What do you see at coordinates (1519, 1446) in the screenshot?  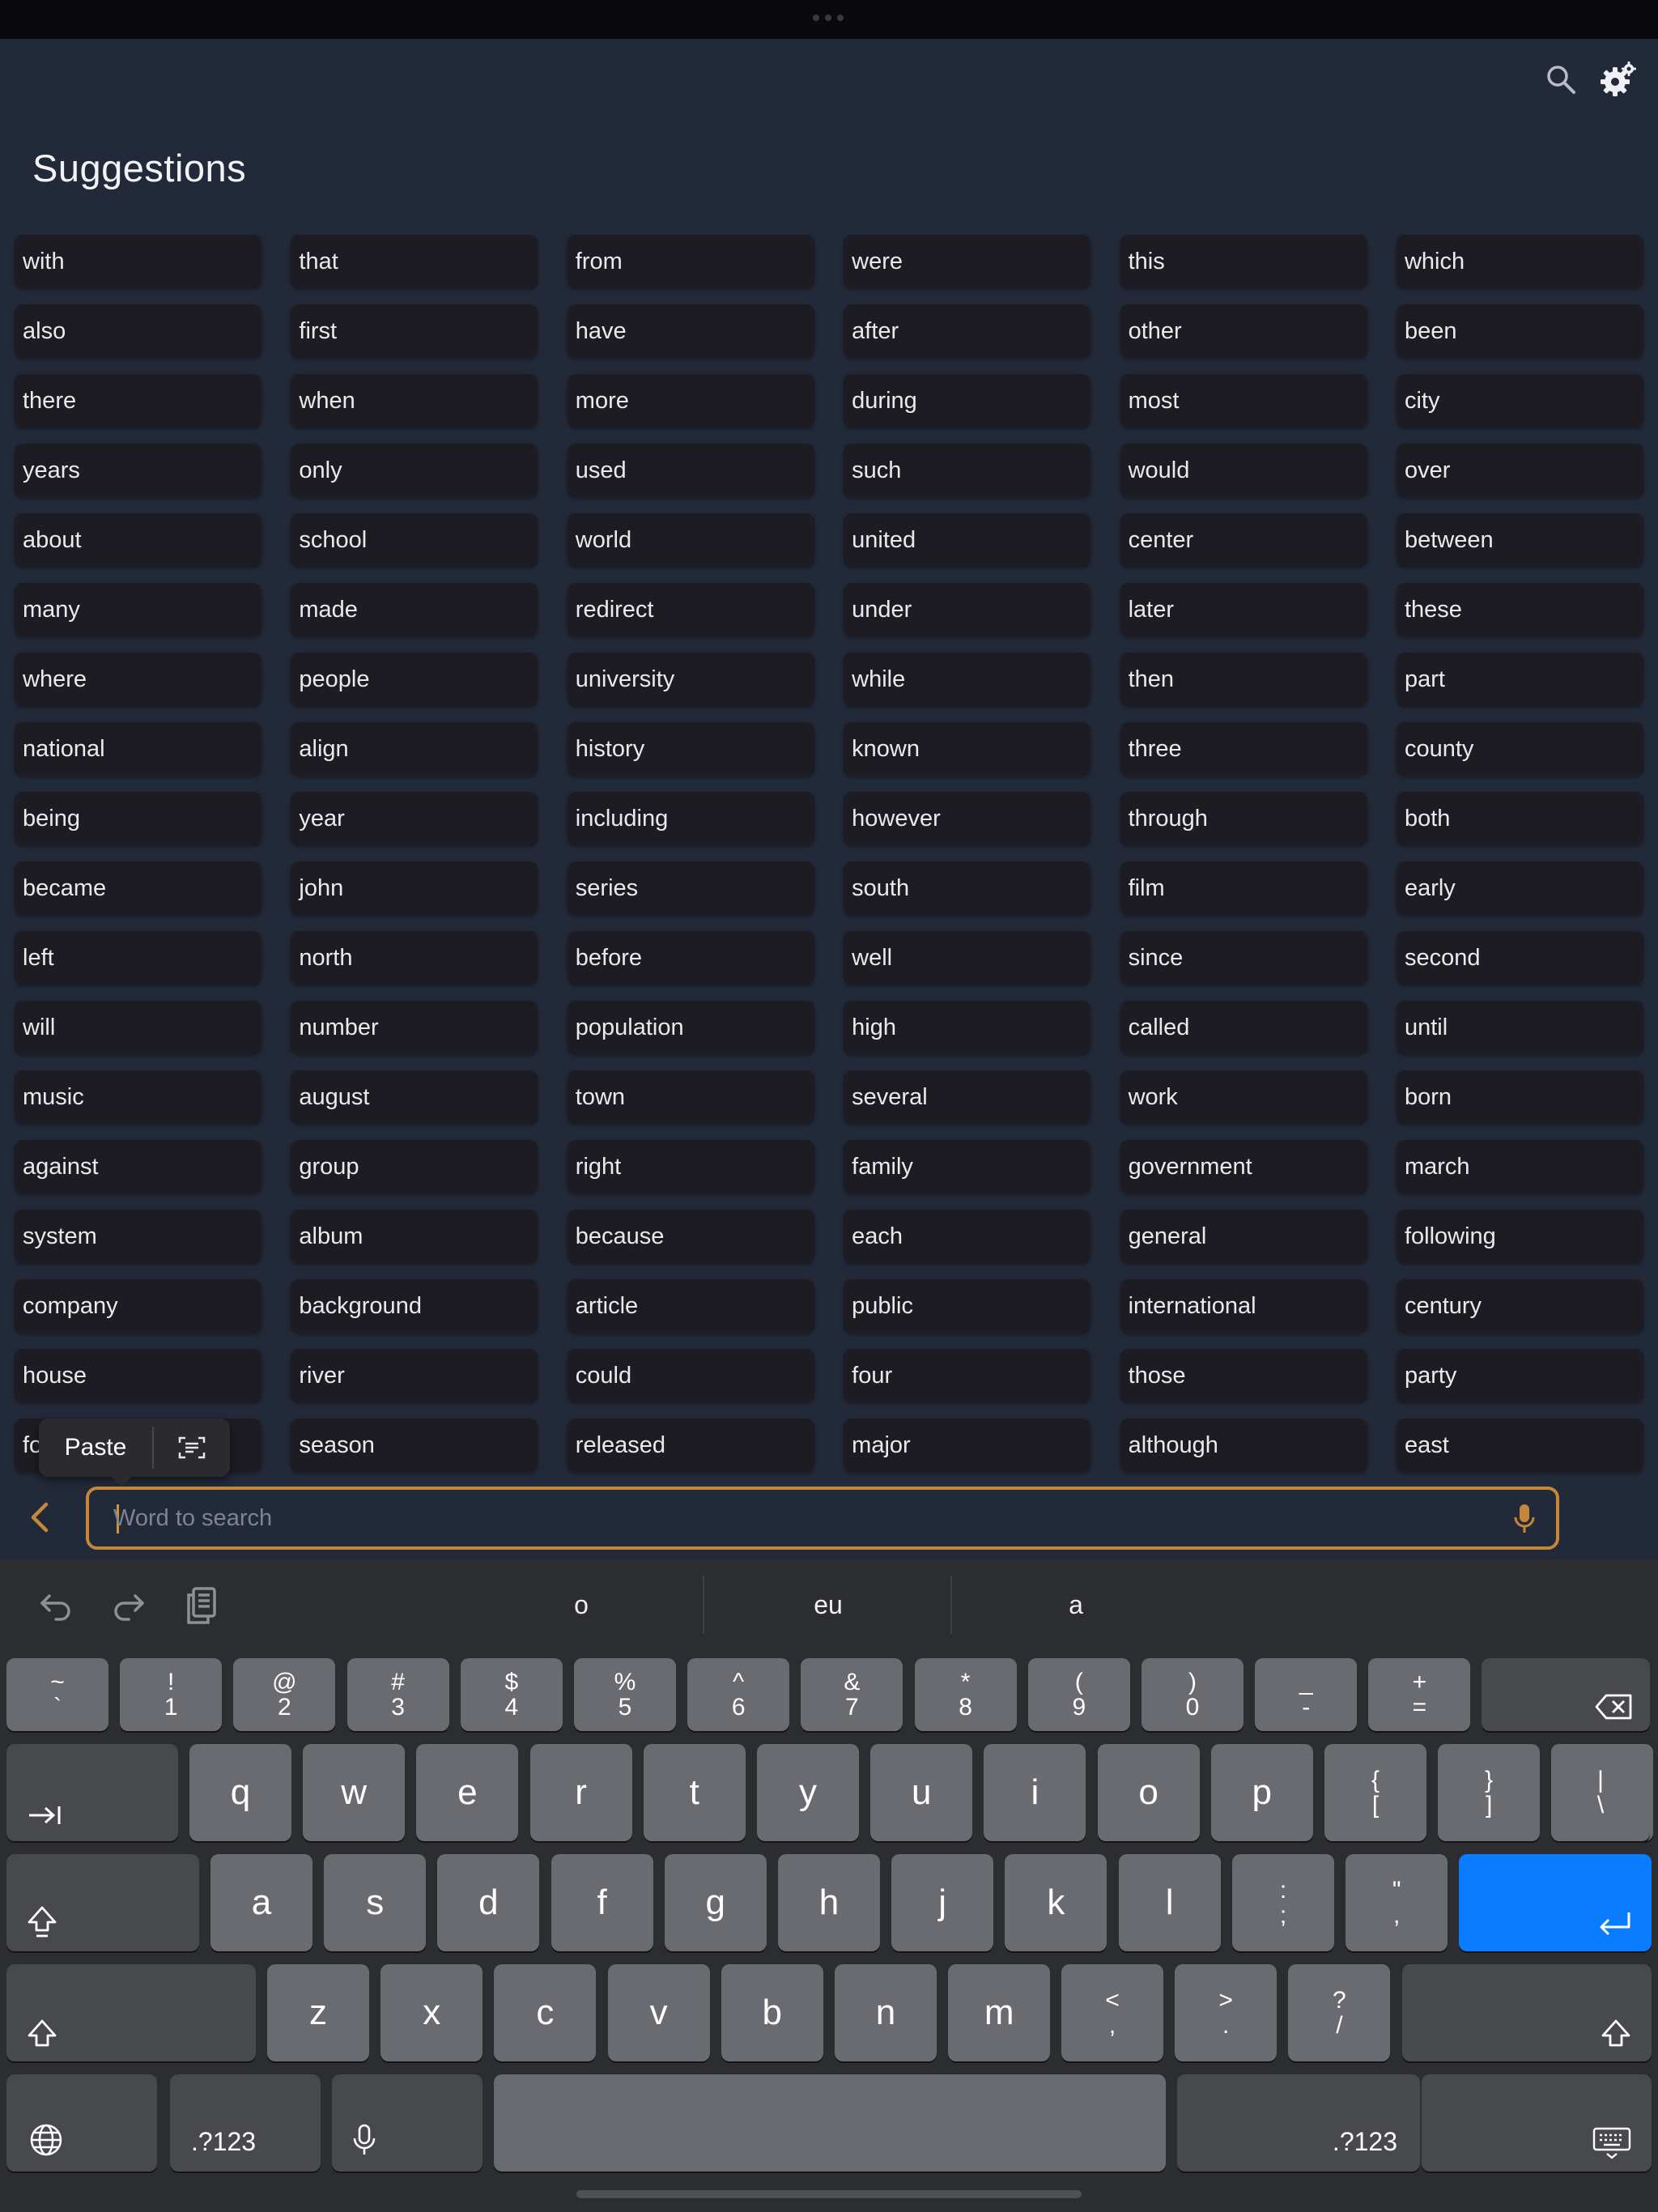 I see `word-chip: east` at bounding box center [1519, 1446].